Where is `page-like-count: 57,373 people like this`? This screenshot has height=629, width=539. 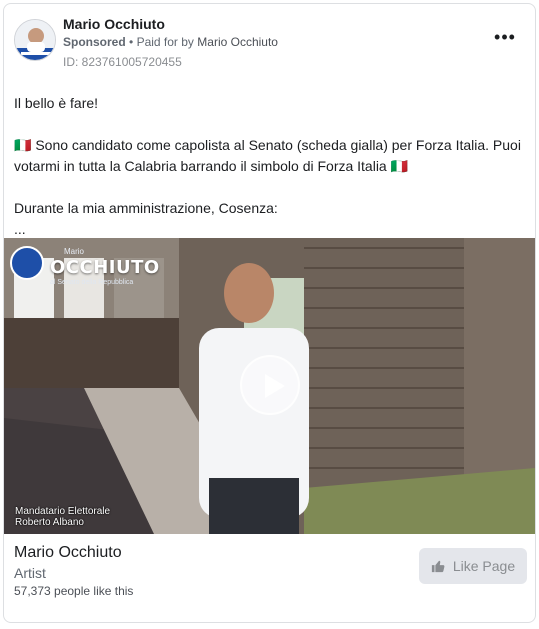 page-like-count: 57,373 people like this is located at coordinates (74, 591).